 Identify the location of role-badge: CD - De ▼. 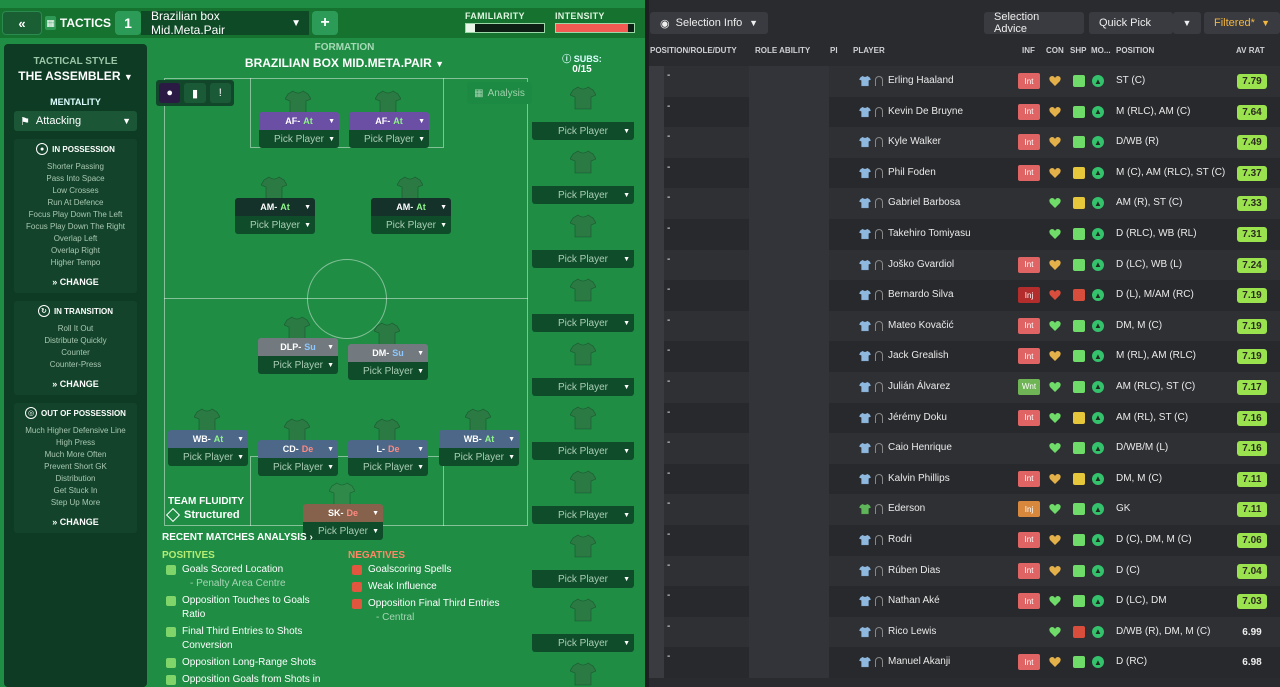
(298, 449).